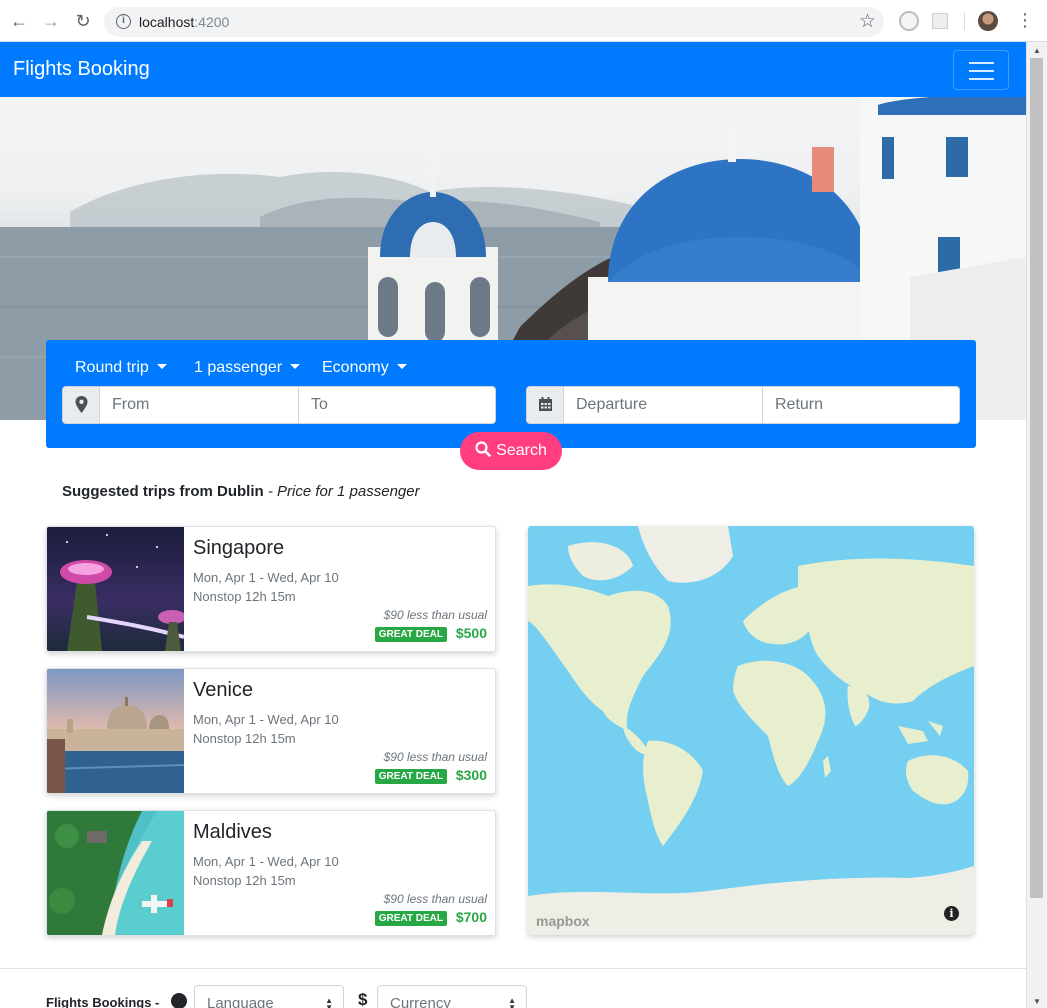  What do you see at coordinates (179, 1000) in the screenshot?
I see `globe-icon` at bounding box center [179, 1000].